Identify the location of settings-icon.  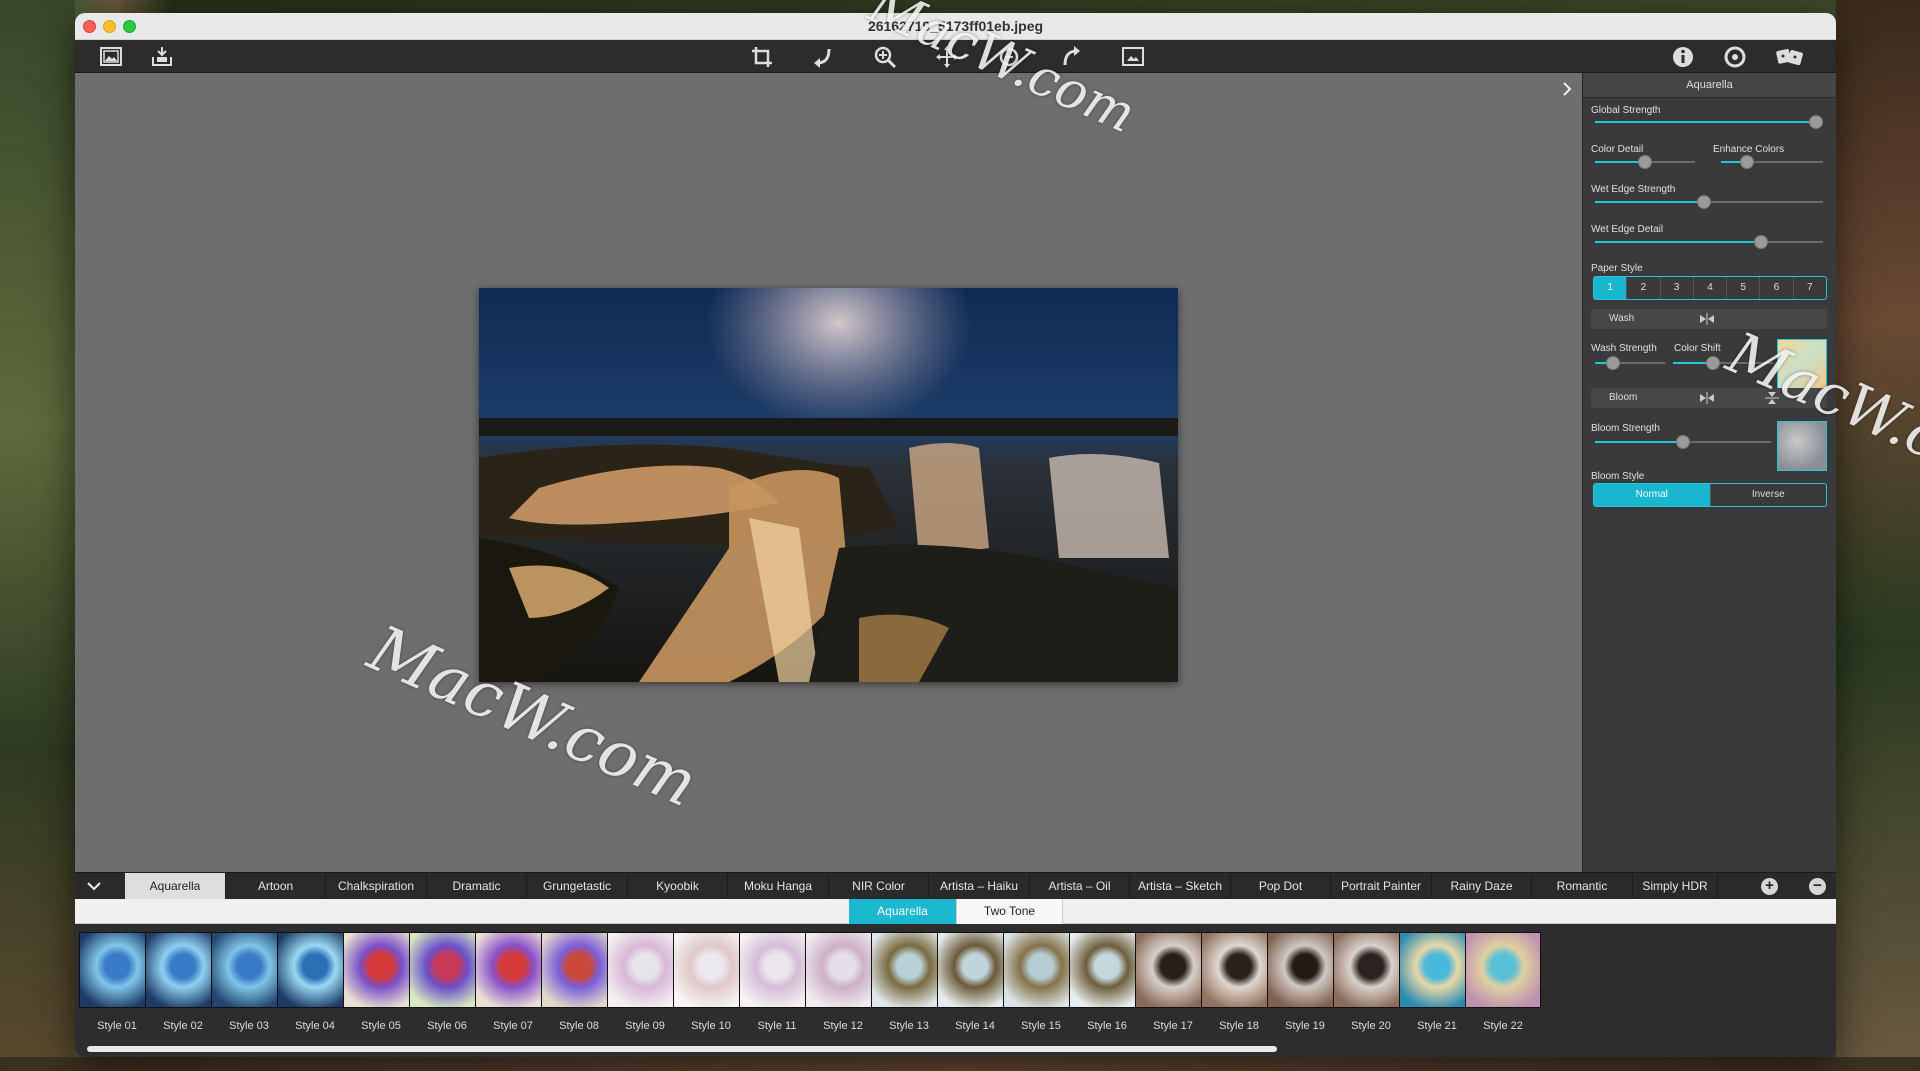
(1735, 57).